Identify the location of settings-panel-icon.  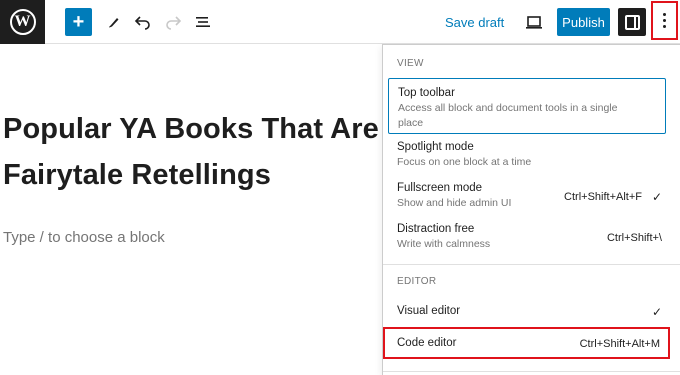
(632, 22).